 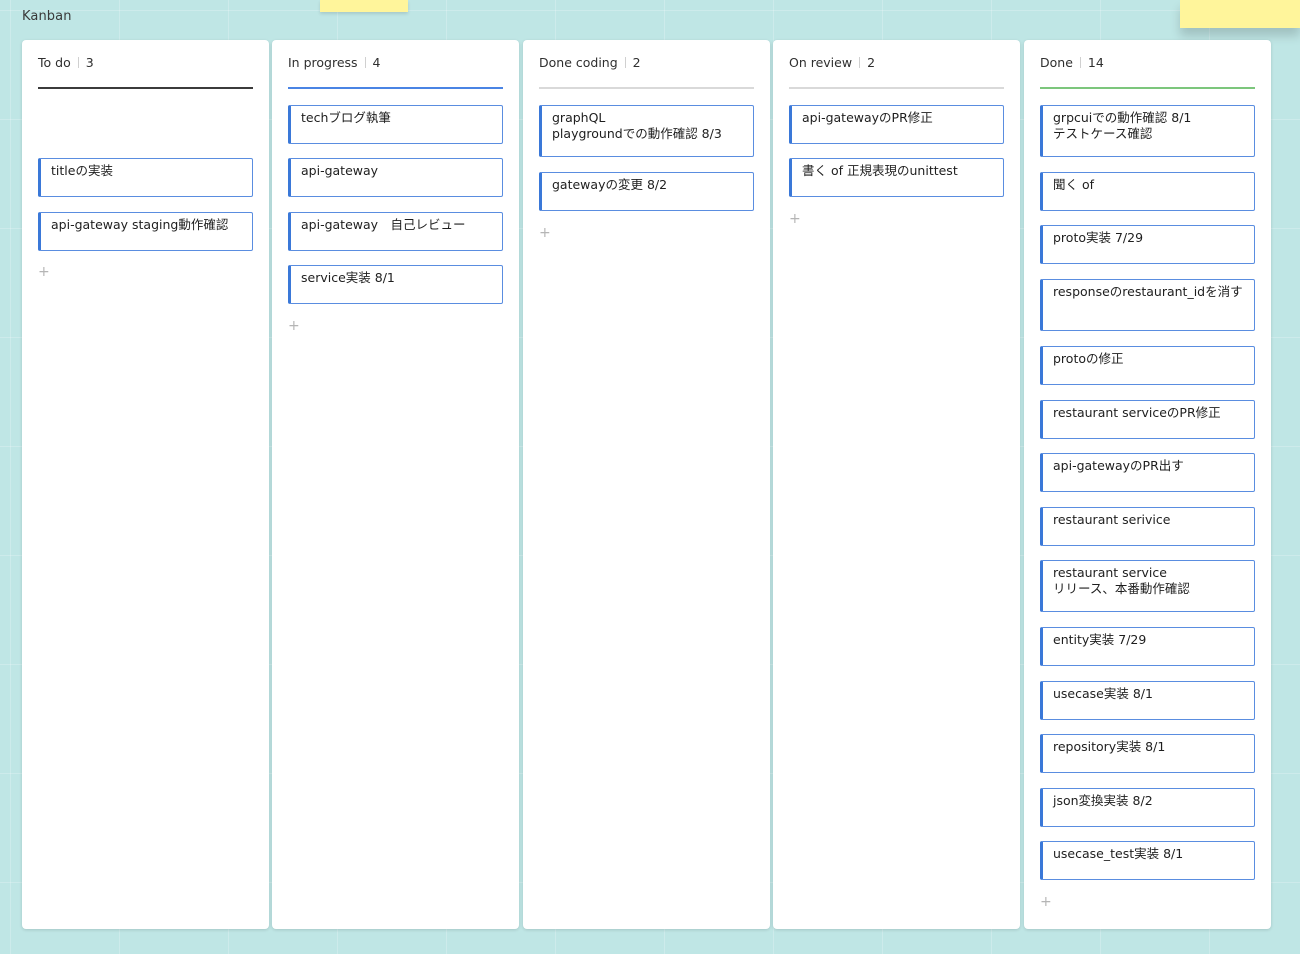 I want to click on kanban-card: json変換実装 8/2, so click(x=1147, y=807).